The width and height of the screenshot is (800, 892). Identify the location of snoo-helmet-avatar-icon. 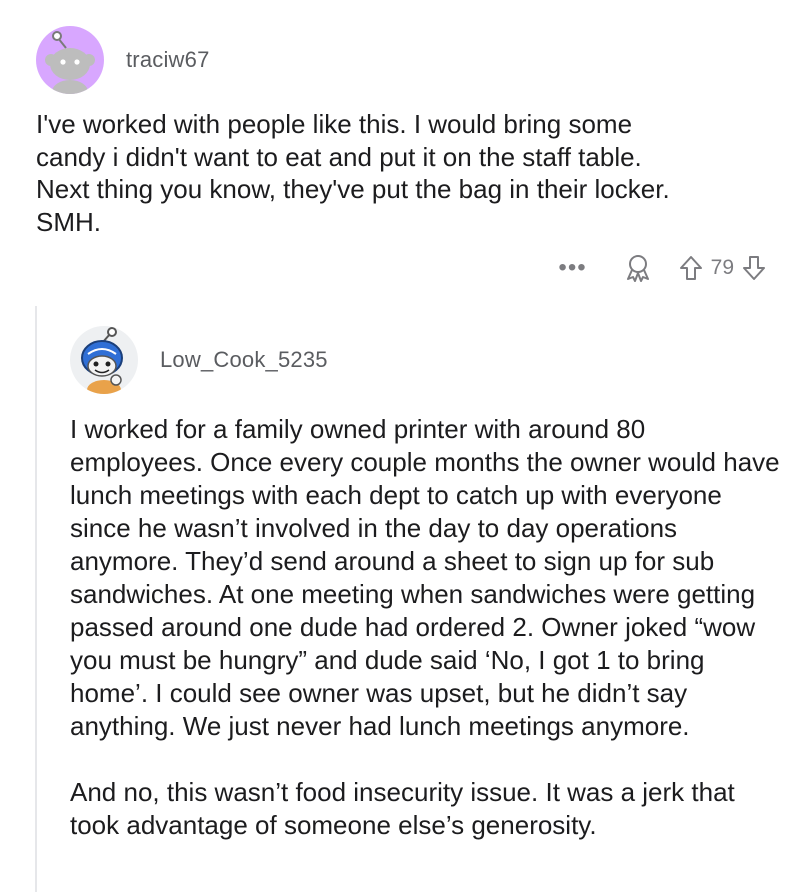
(102, 360).